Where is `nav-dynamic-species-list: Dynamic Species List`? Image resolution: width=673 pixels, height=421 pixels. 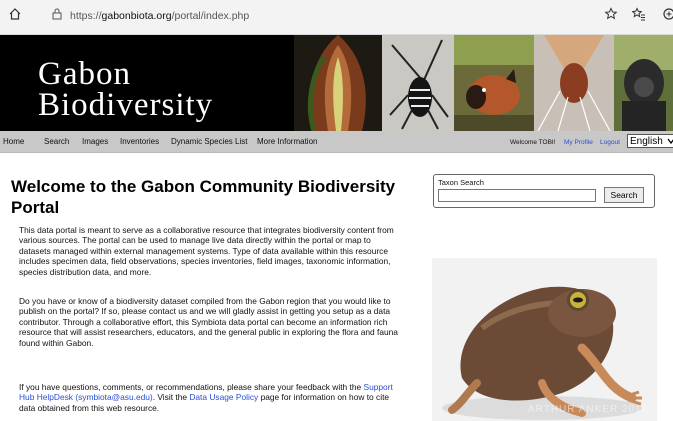 nav-dynamic-species-list: Dynamic Species List is located at coordinates (209, 141).